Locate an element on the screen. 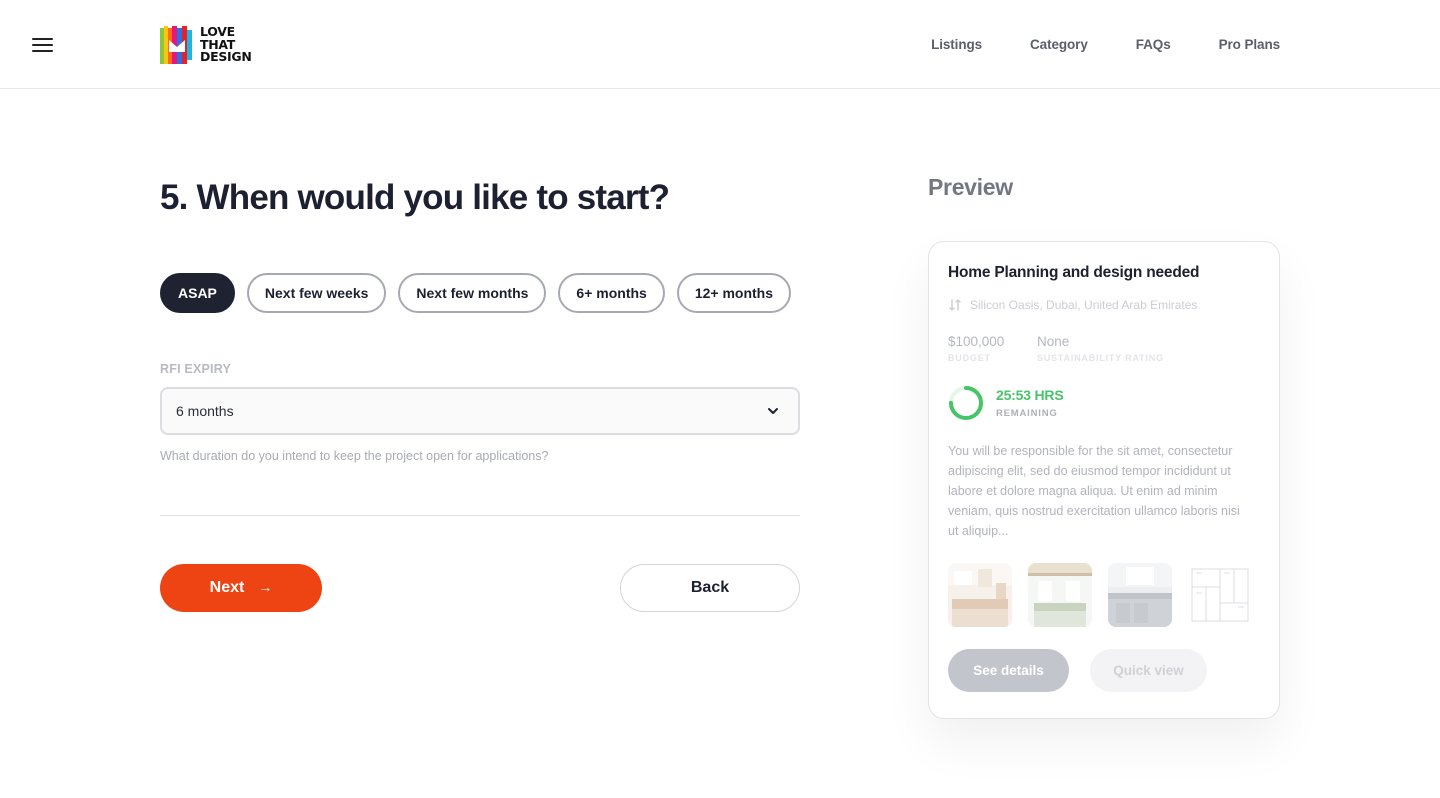 This screenshot has height=798, width=1440. next-button-label: Next is located at coordinates (227, 587).